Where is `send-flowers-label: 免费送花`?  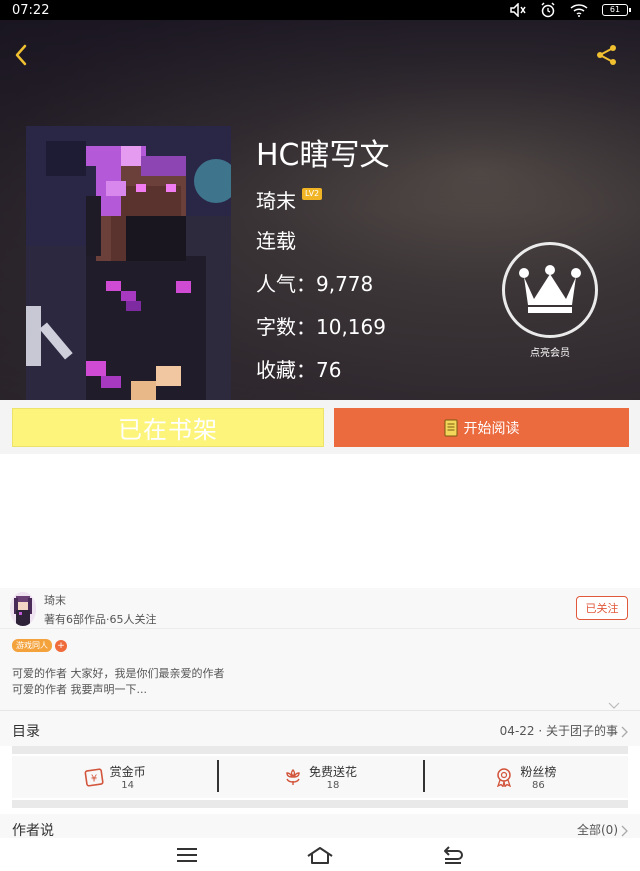
send-flowers-label: 免费送花 is located at coordinates (332, 772).